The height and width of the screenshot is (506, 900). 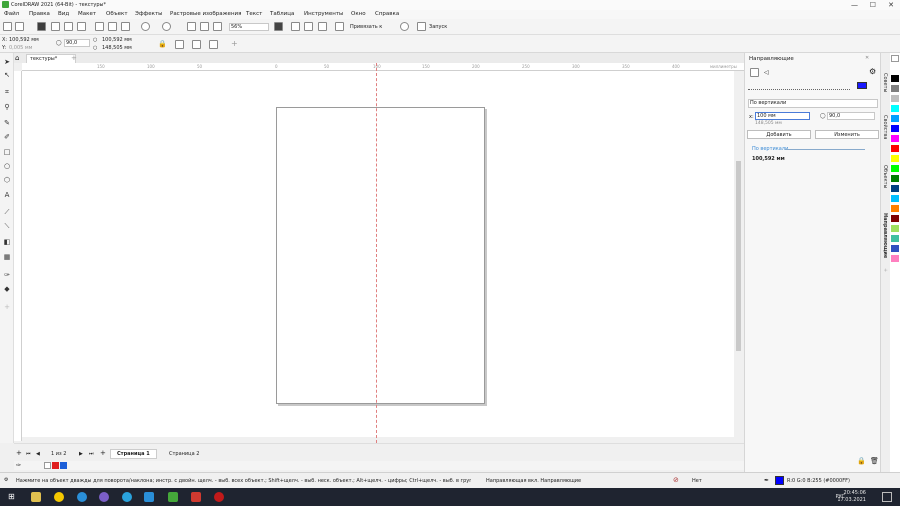 I want to click on show-rulers-icon, so click(x=295, y=26).